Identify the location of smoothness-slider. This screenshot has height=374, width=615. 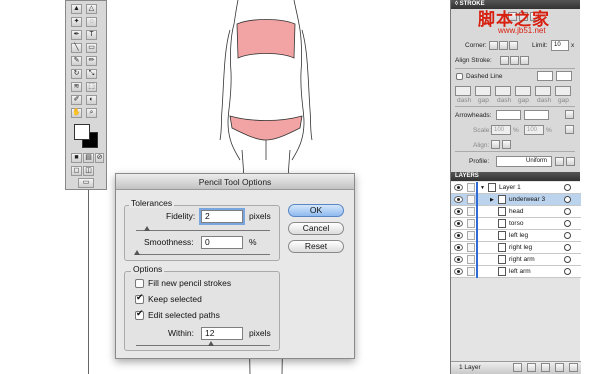
(203, 254).